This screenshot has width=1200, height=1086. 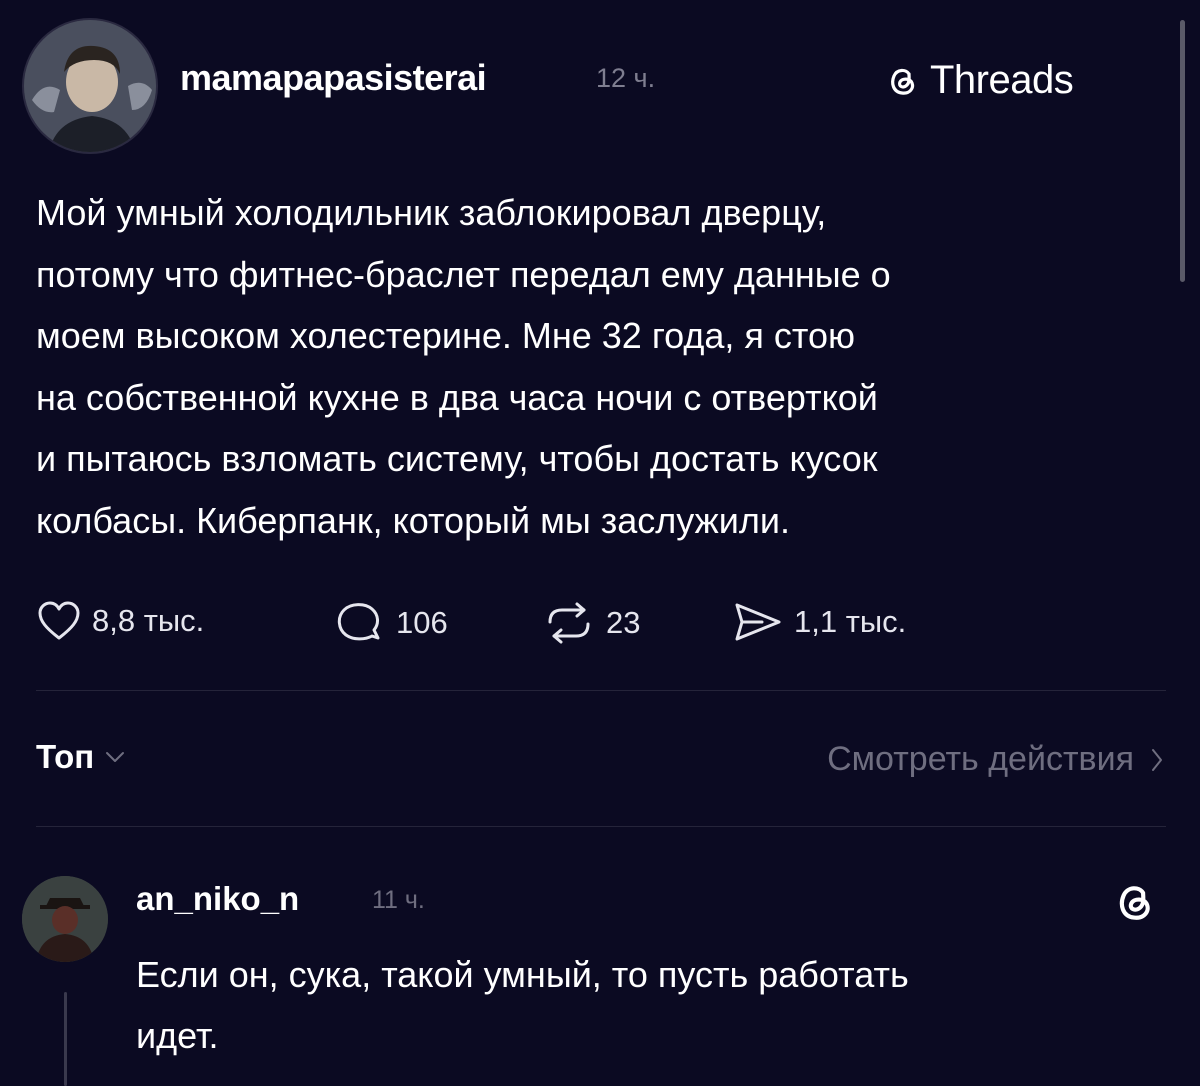 I want to click on post-timestamp: 12 ч., so click(x=626, y=78).